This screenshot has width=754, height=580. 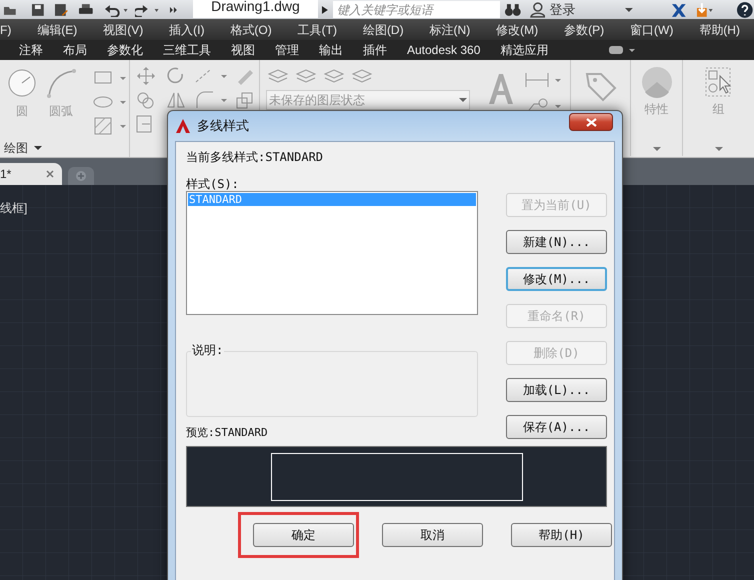 What do you see at coordinates (186, 29) in the screenshot?
I see `menu-item: 插入(I)` at bounding box center [186, 29].